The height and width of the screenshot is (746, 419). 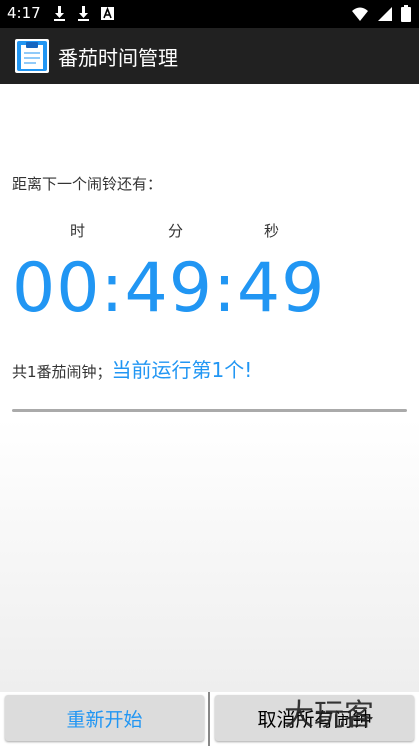 I want to click on watermark: 大玩客, so click(x=329, y=715).